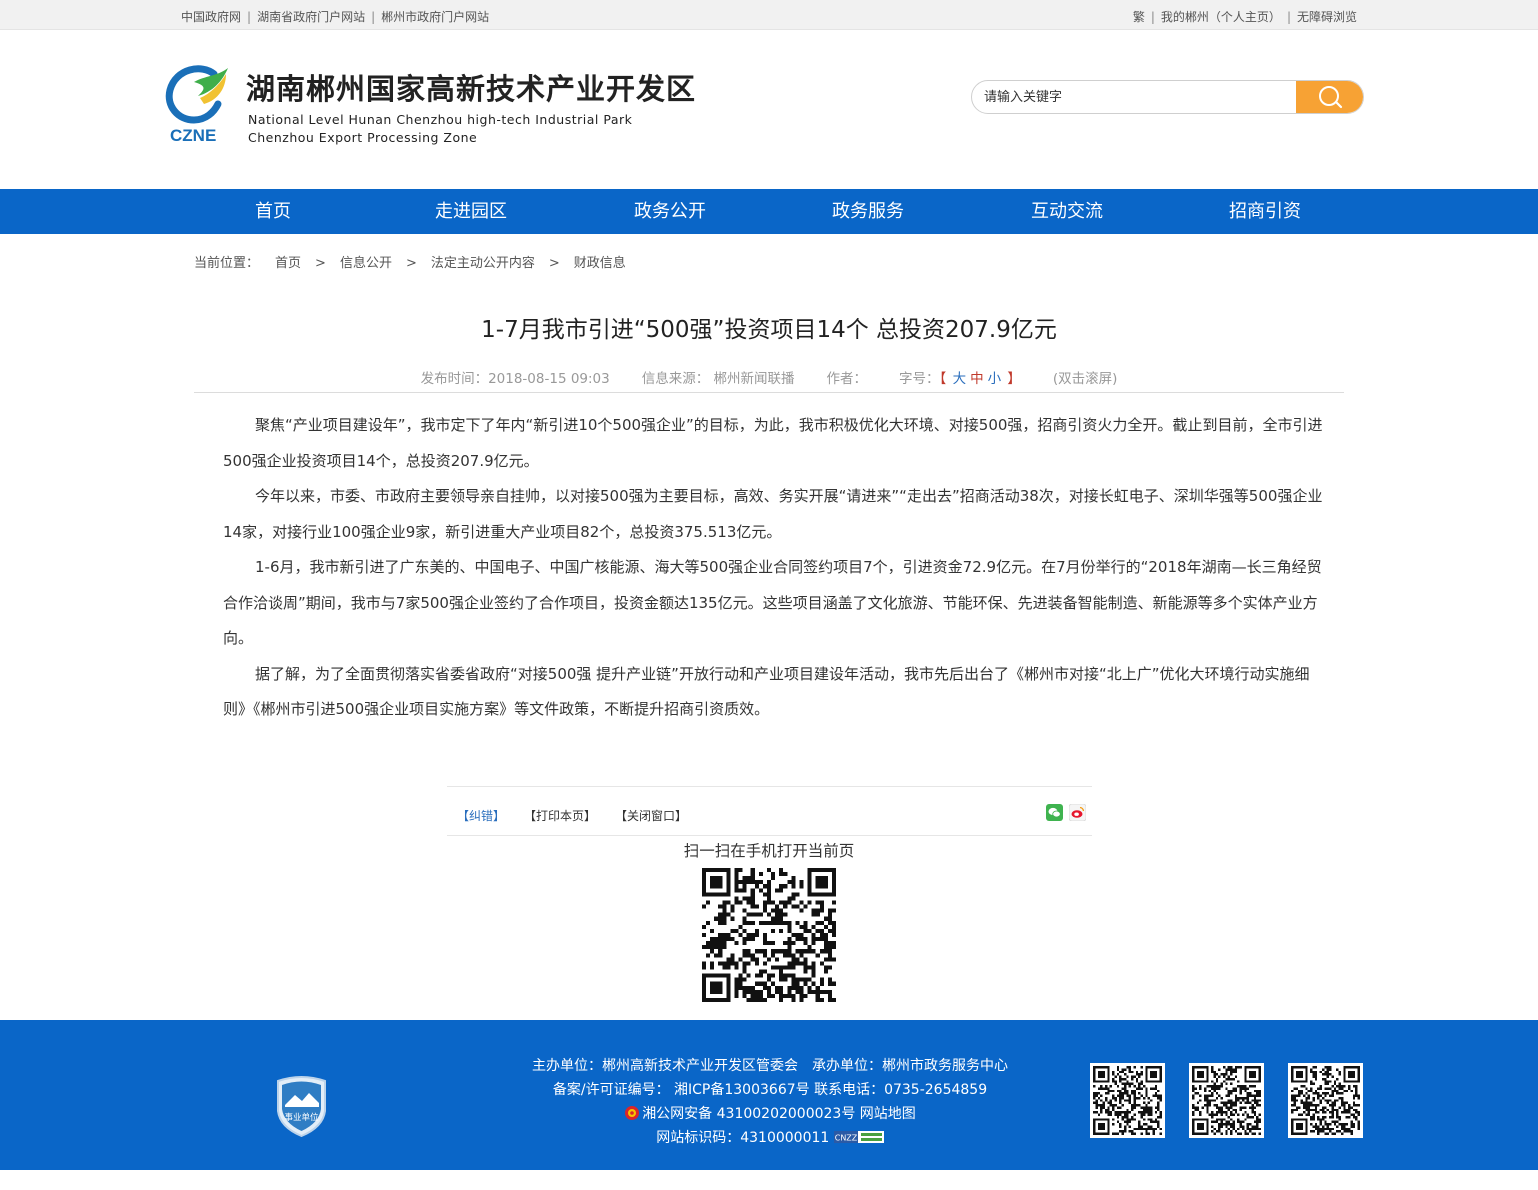 The width and height of the screenshot is (1538, 1190). Describe the element at coordinates (227, 263) in the screenshot. I see `breadcrumb-label: 当前位置：` at that location.